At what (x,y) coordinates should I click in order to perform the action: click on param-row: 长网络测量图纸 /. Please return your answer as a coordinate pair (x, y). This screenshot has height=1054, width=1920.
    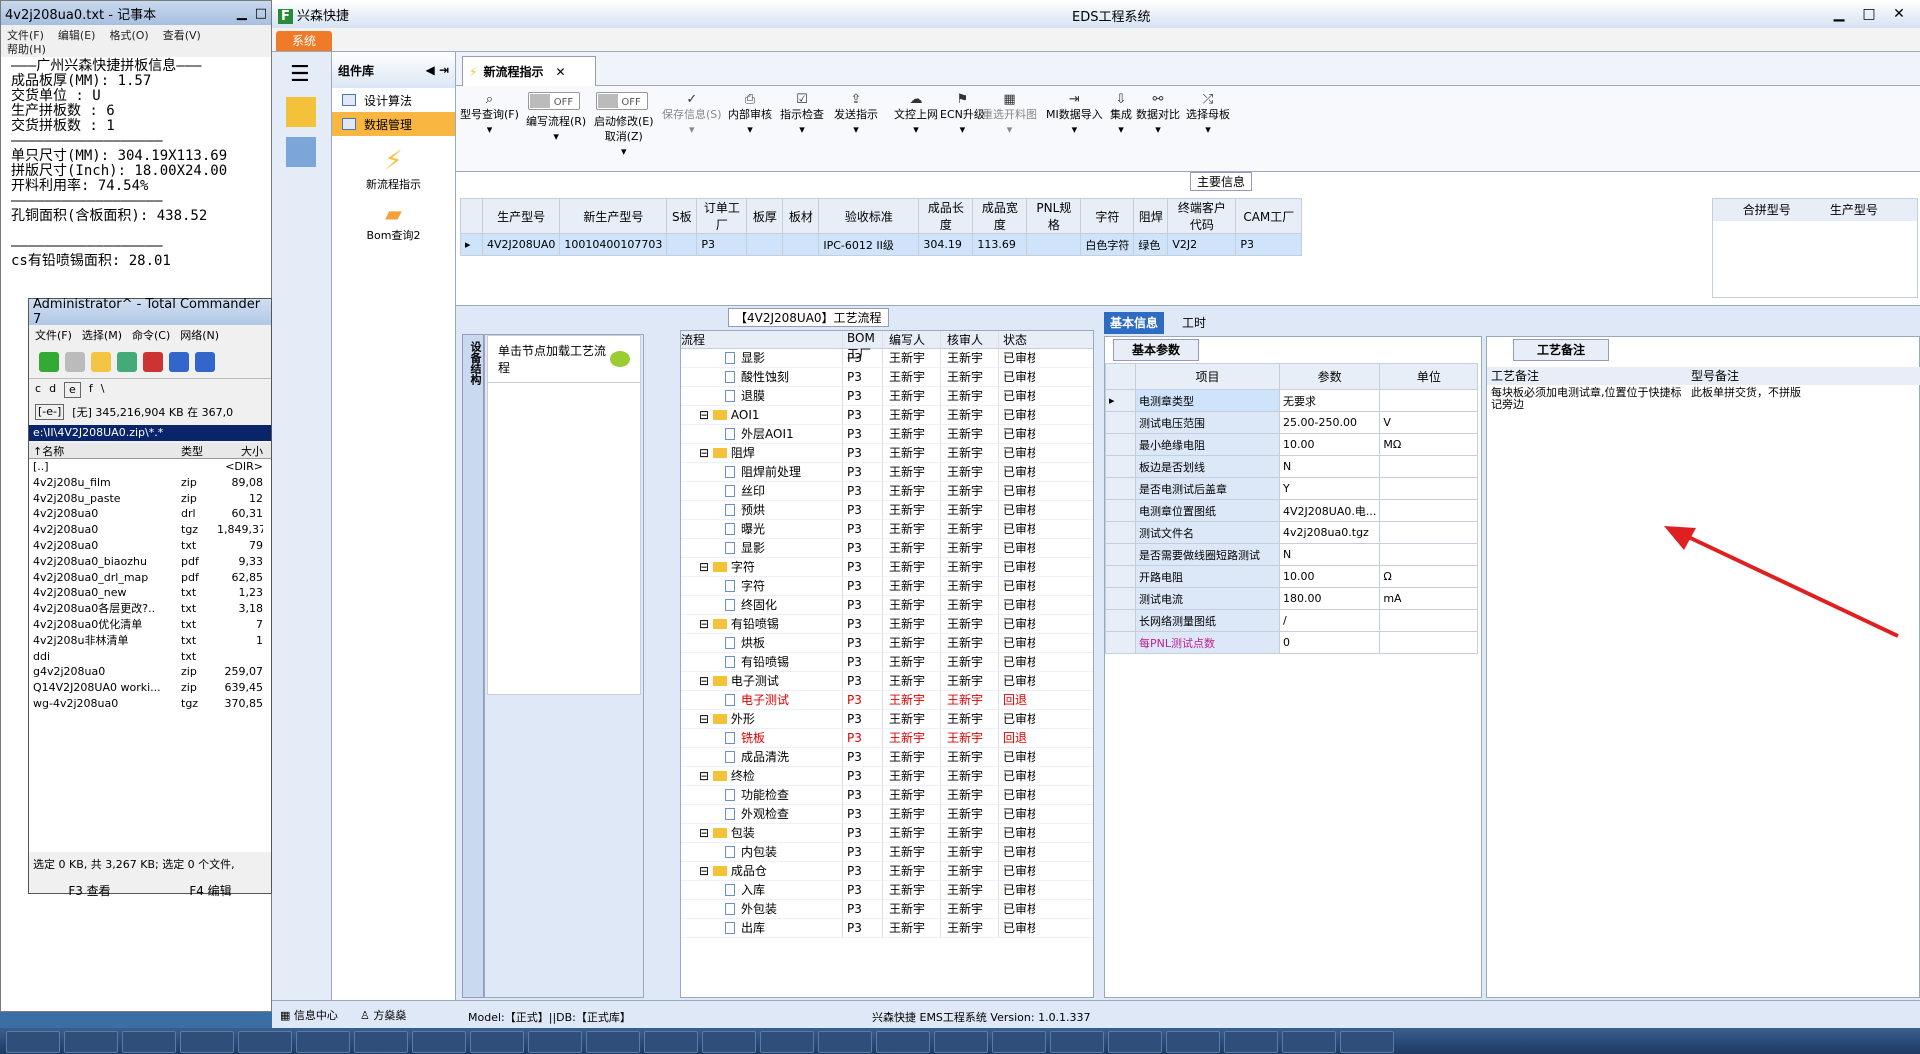
    Looking at the image, I should click on (1292, 620).